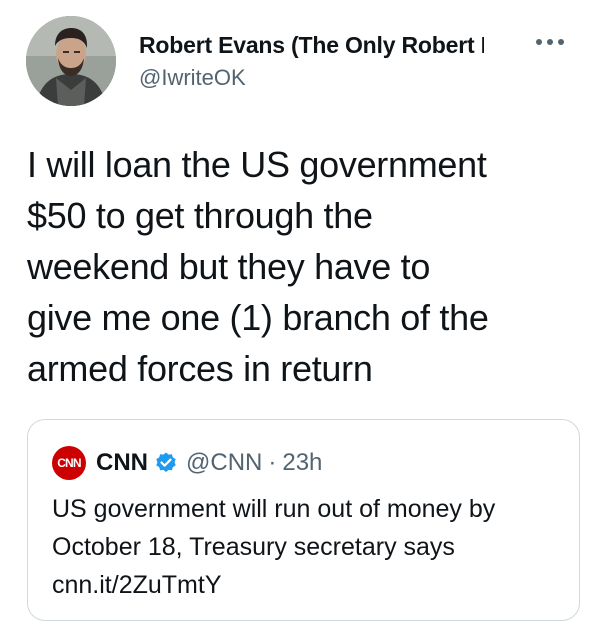  I want to click on author-handle: @IwriteOK, so click(311, 78).